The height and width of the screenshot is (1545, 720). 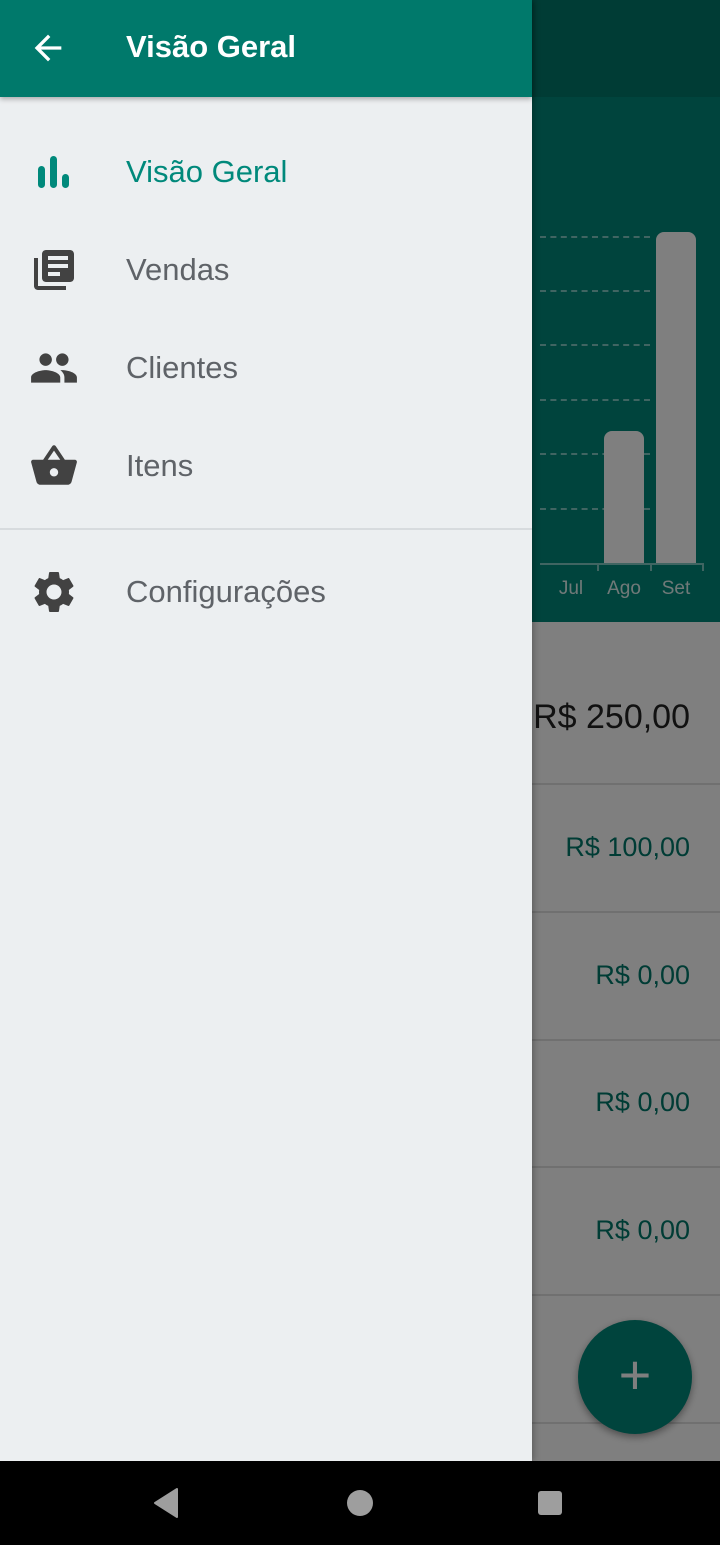 I want to click on drawer-title: Visão Geral, so click(x=211, y=46).